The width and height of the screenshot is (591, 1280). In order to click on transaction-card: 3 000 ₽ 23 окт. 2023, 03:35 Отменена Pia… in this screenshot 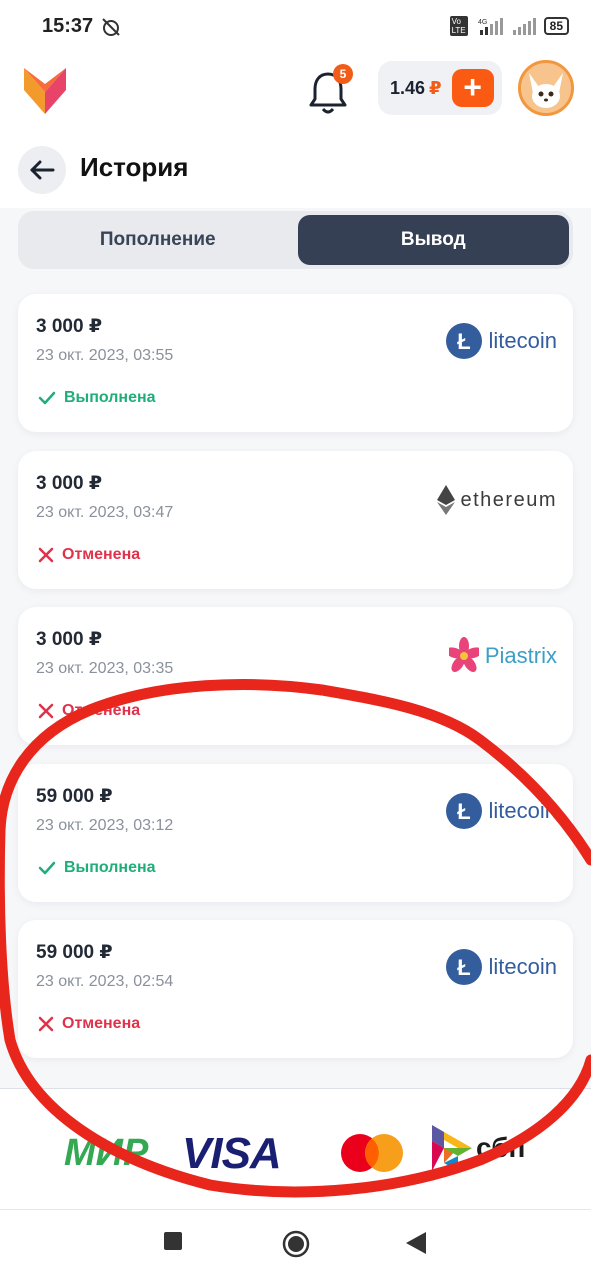, I will do `click(295, 676)`.